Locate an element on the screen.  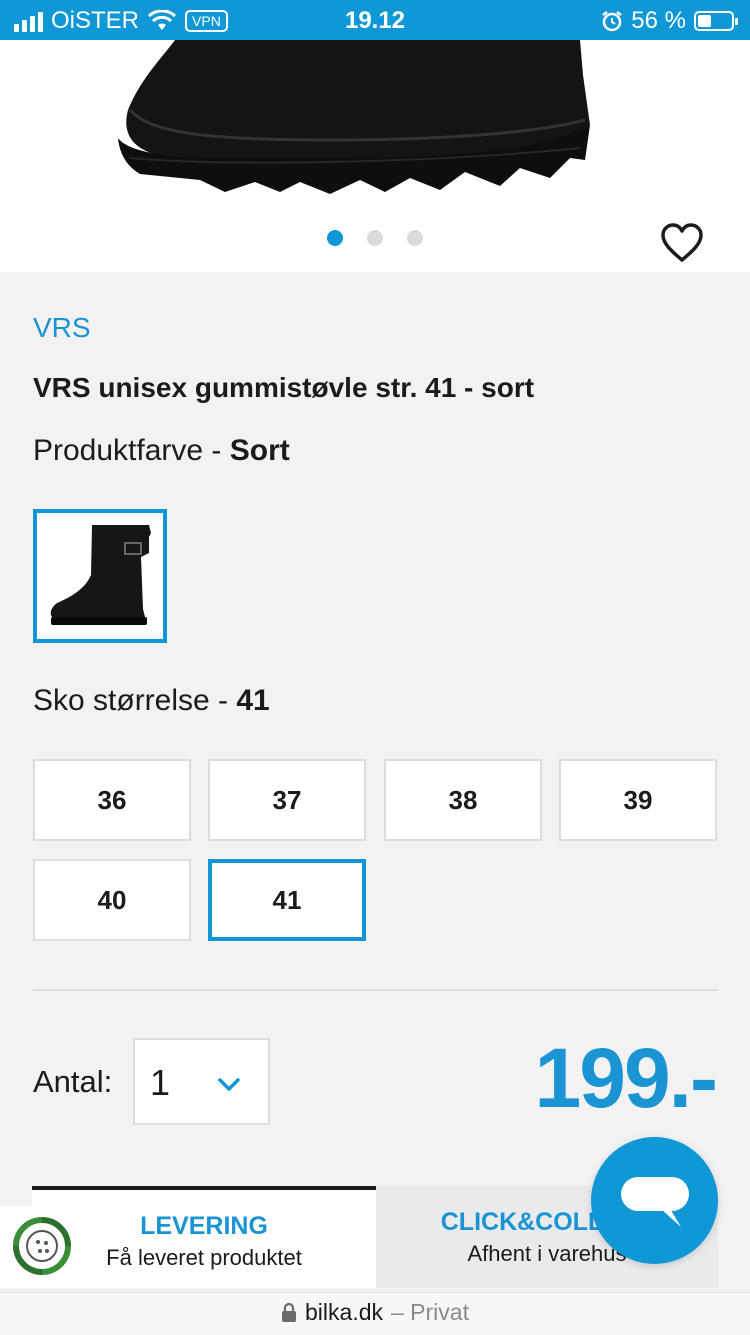
brand-link: VRS is located at coordinates (62, 328).